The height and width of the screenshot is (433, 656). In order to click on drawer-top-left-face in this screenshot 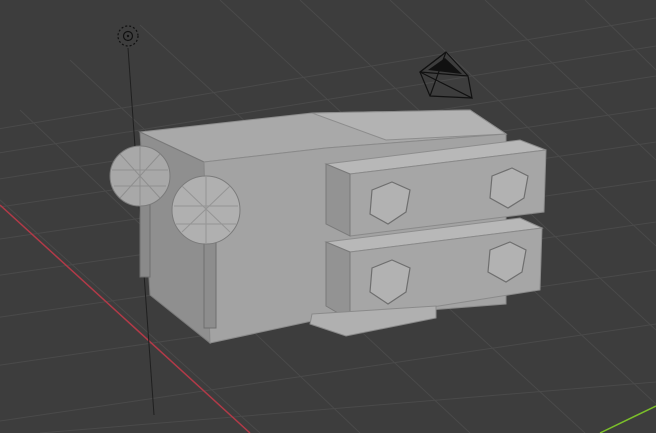, I will do `click(338, 200)`.